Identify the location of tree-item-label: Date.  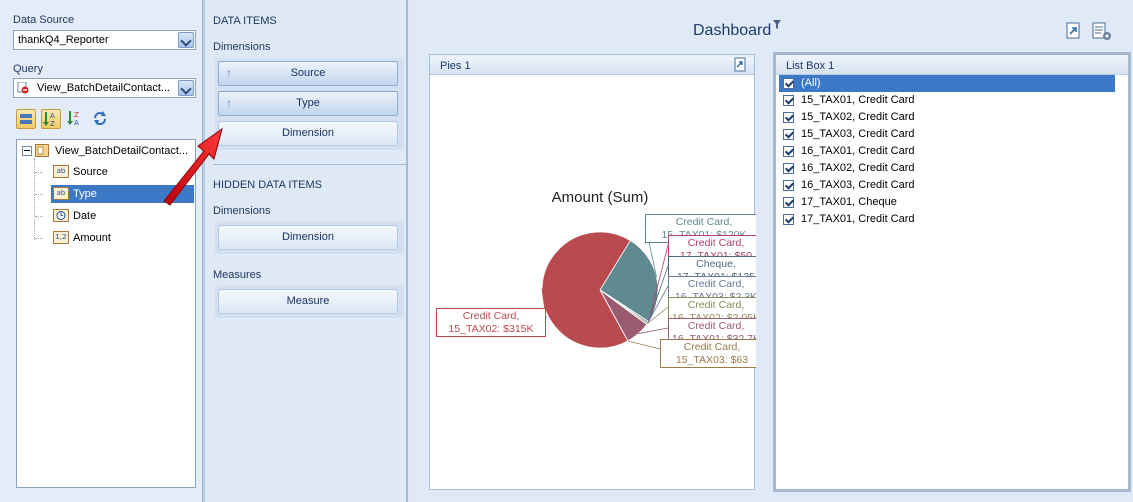
(85, 216).